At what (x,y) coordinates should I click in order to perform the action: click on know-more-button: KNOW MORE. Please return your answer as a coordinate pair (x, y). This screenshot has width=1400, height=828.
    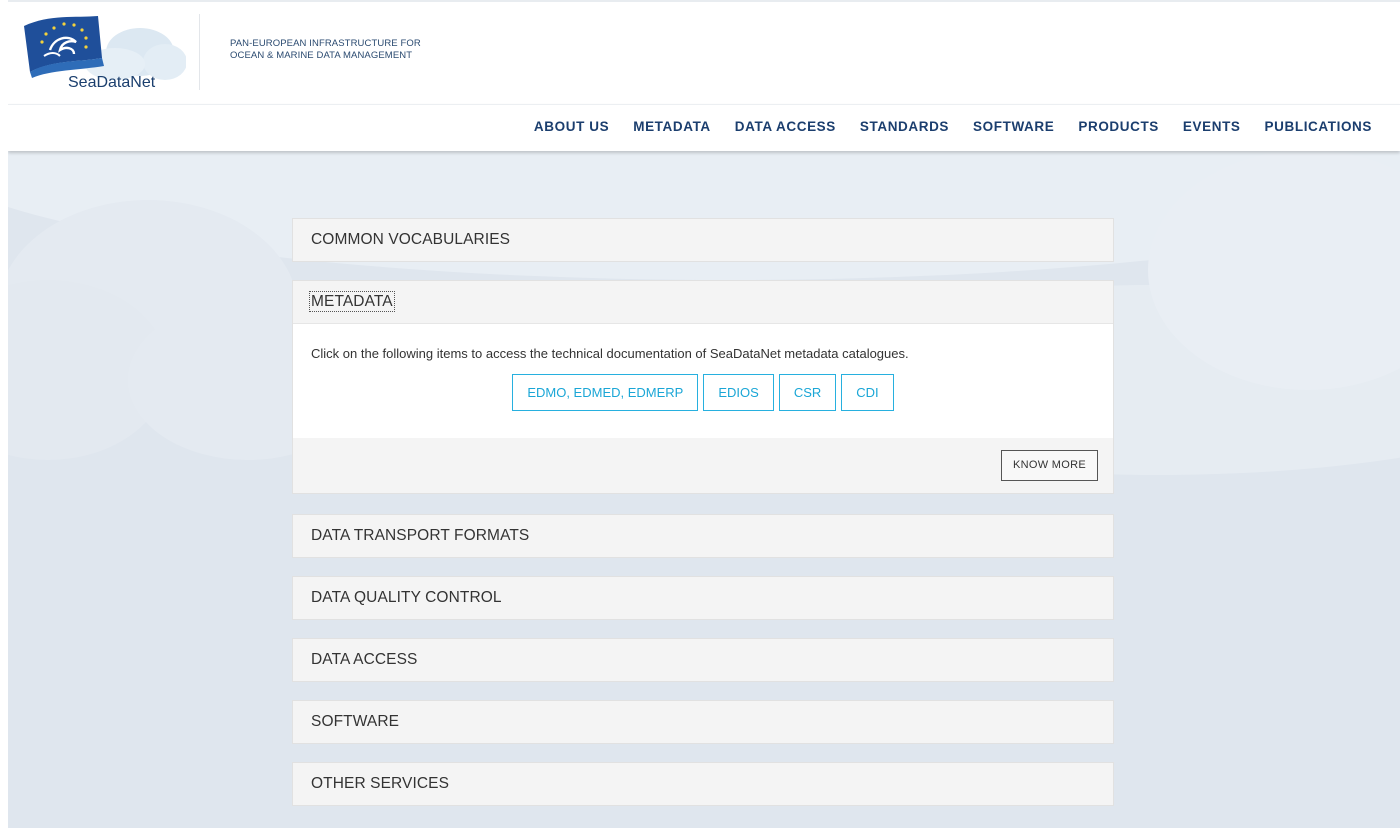
    Looking at the image, I should click on (1049, 465).